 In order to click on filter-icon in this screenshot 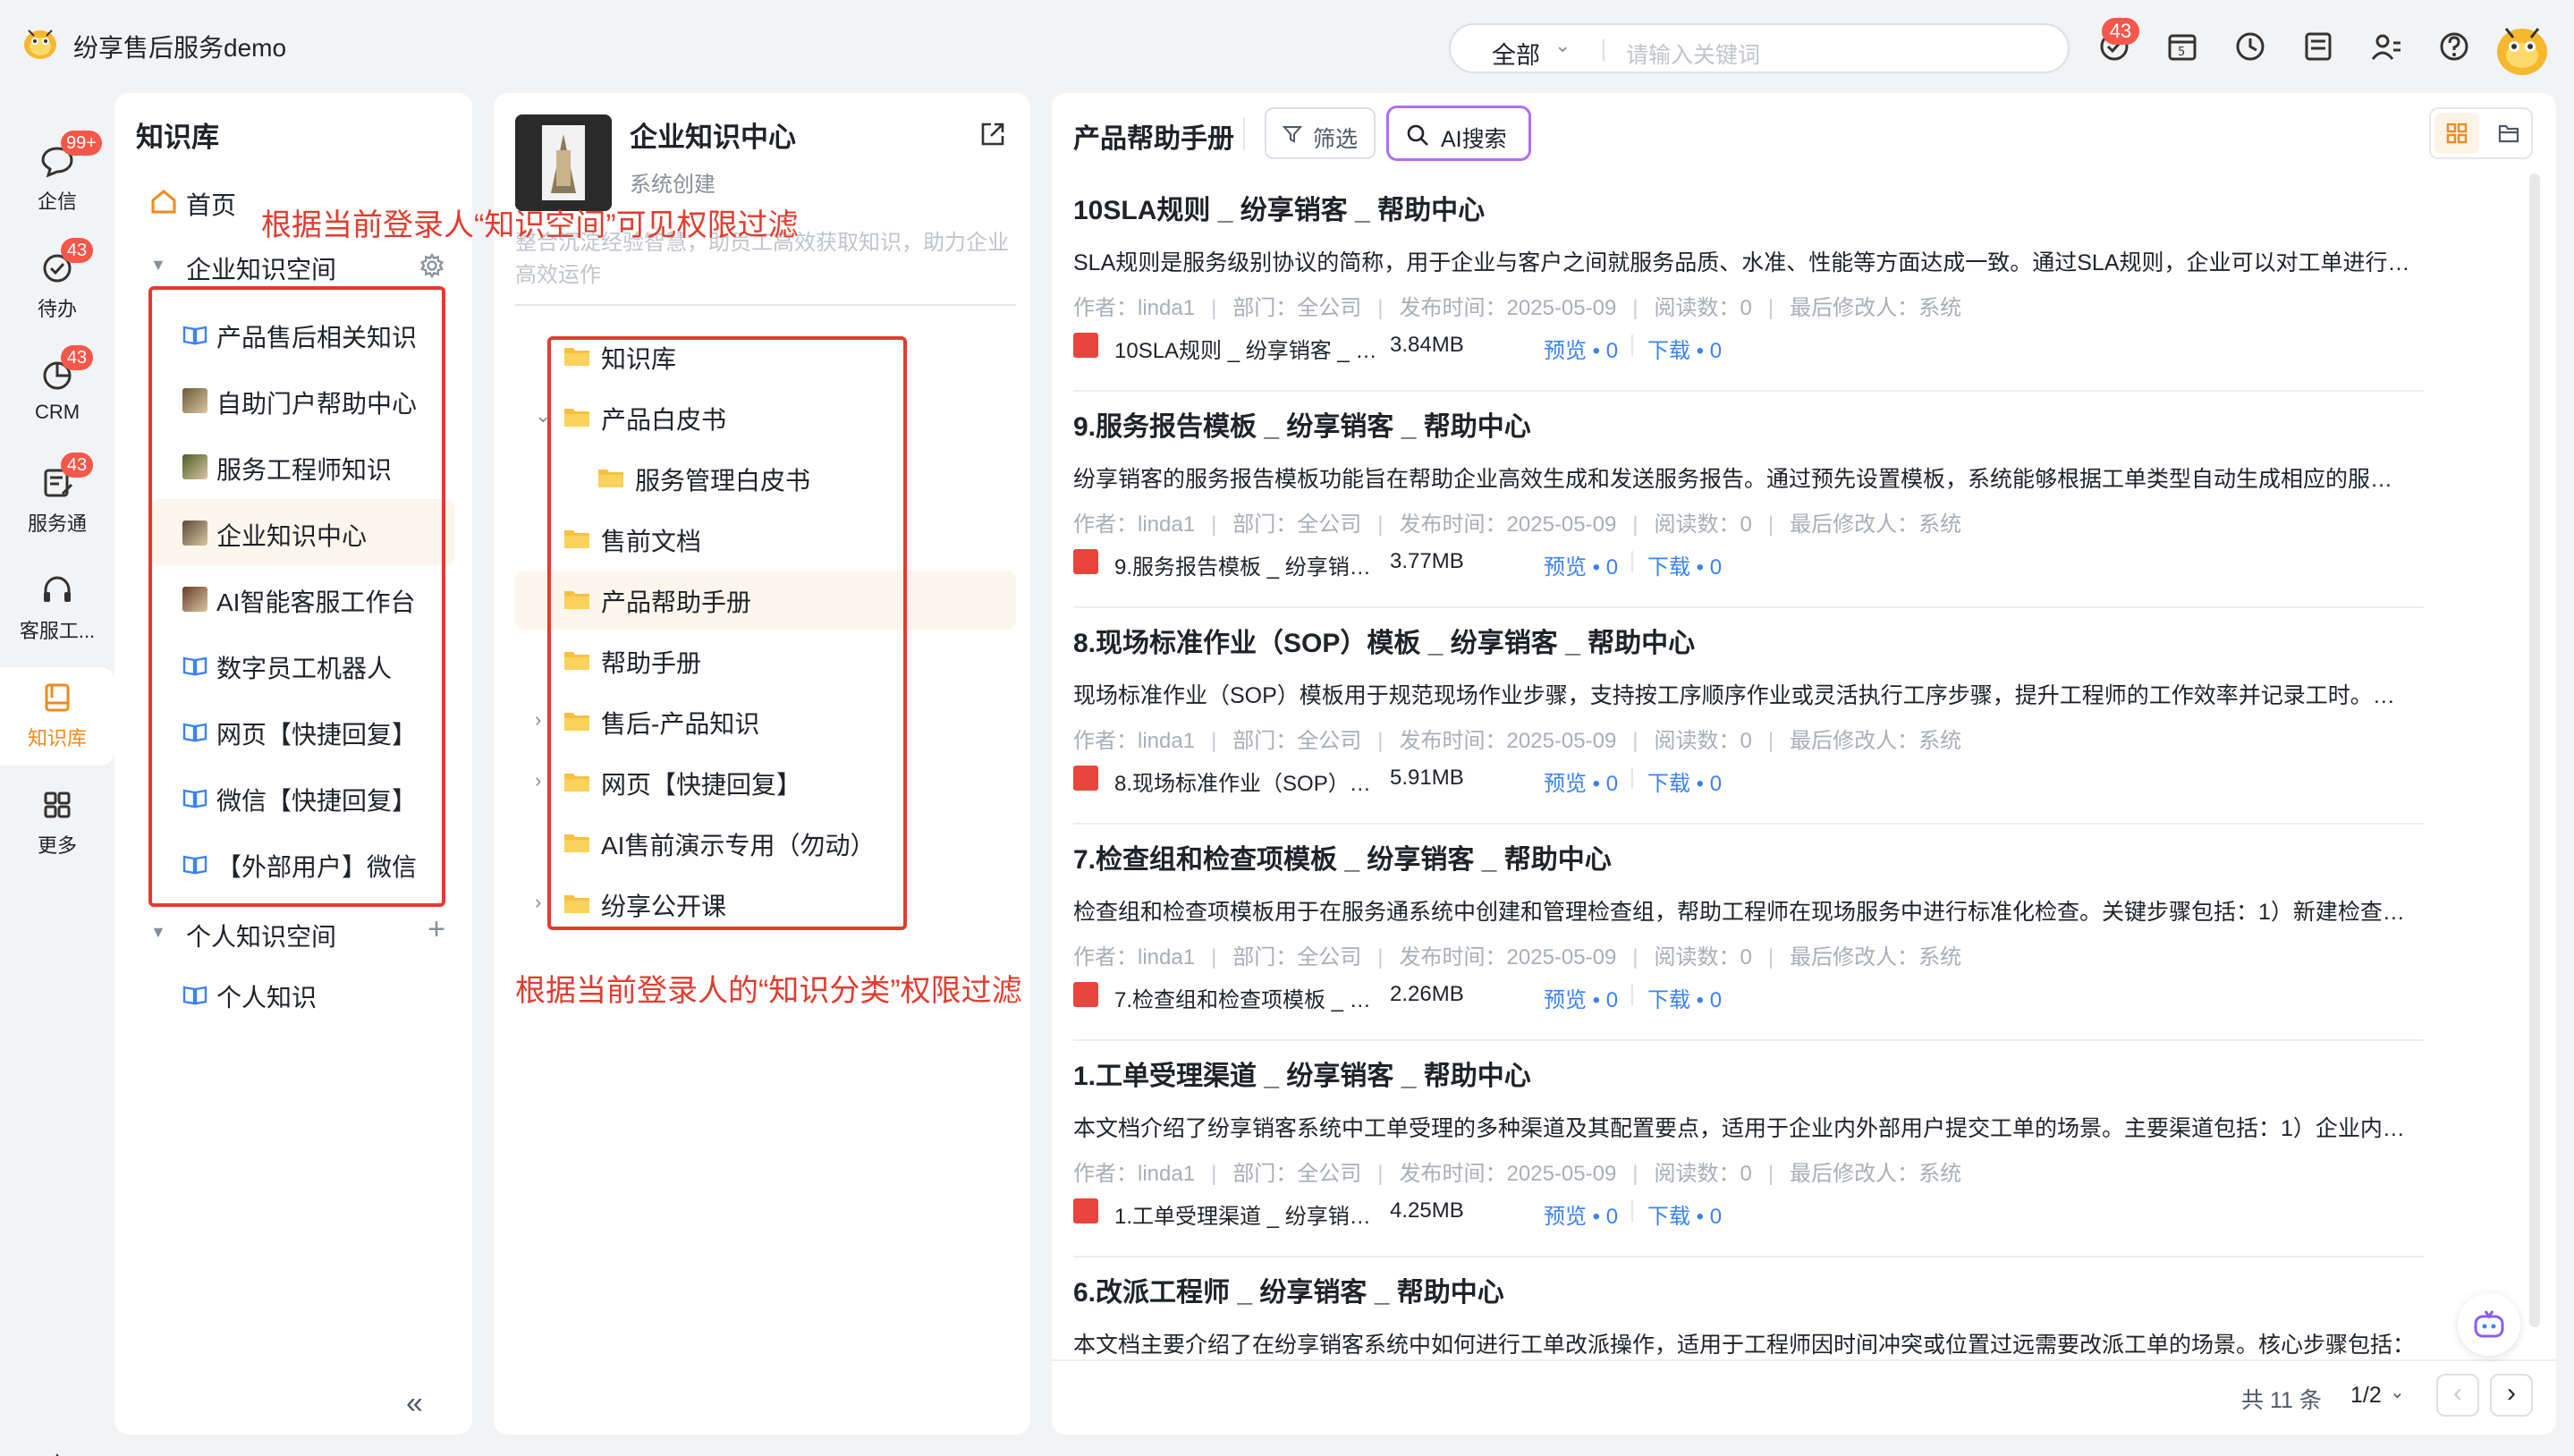, I will do `click(1292, 134)`.